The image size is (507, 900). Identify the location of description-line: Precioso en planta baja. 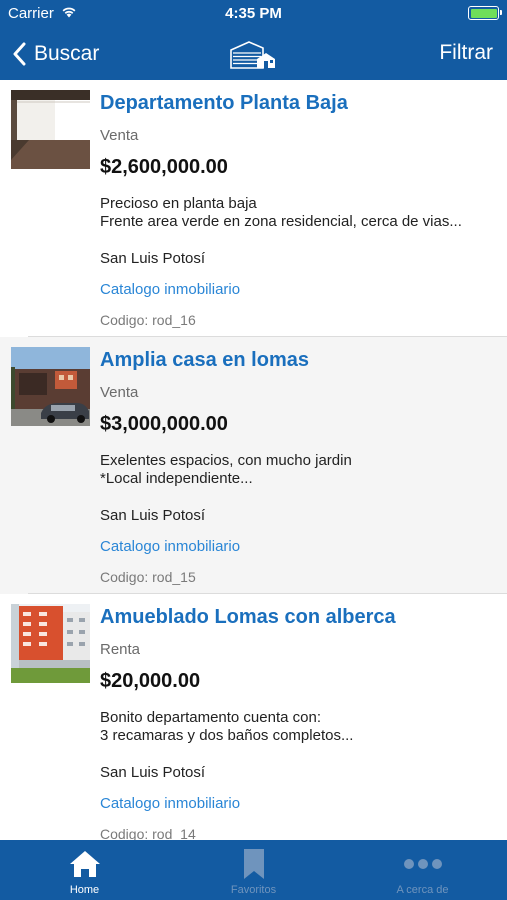
(178, 203).